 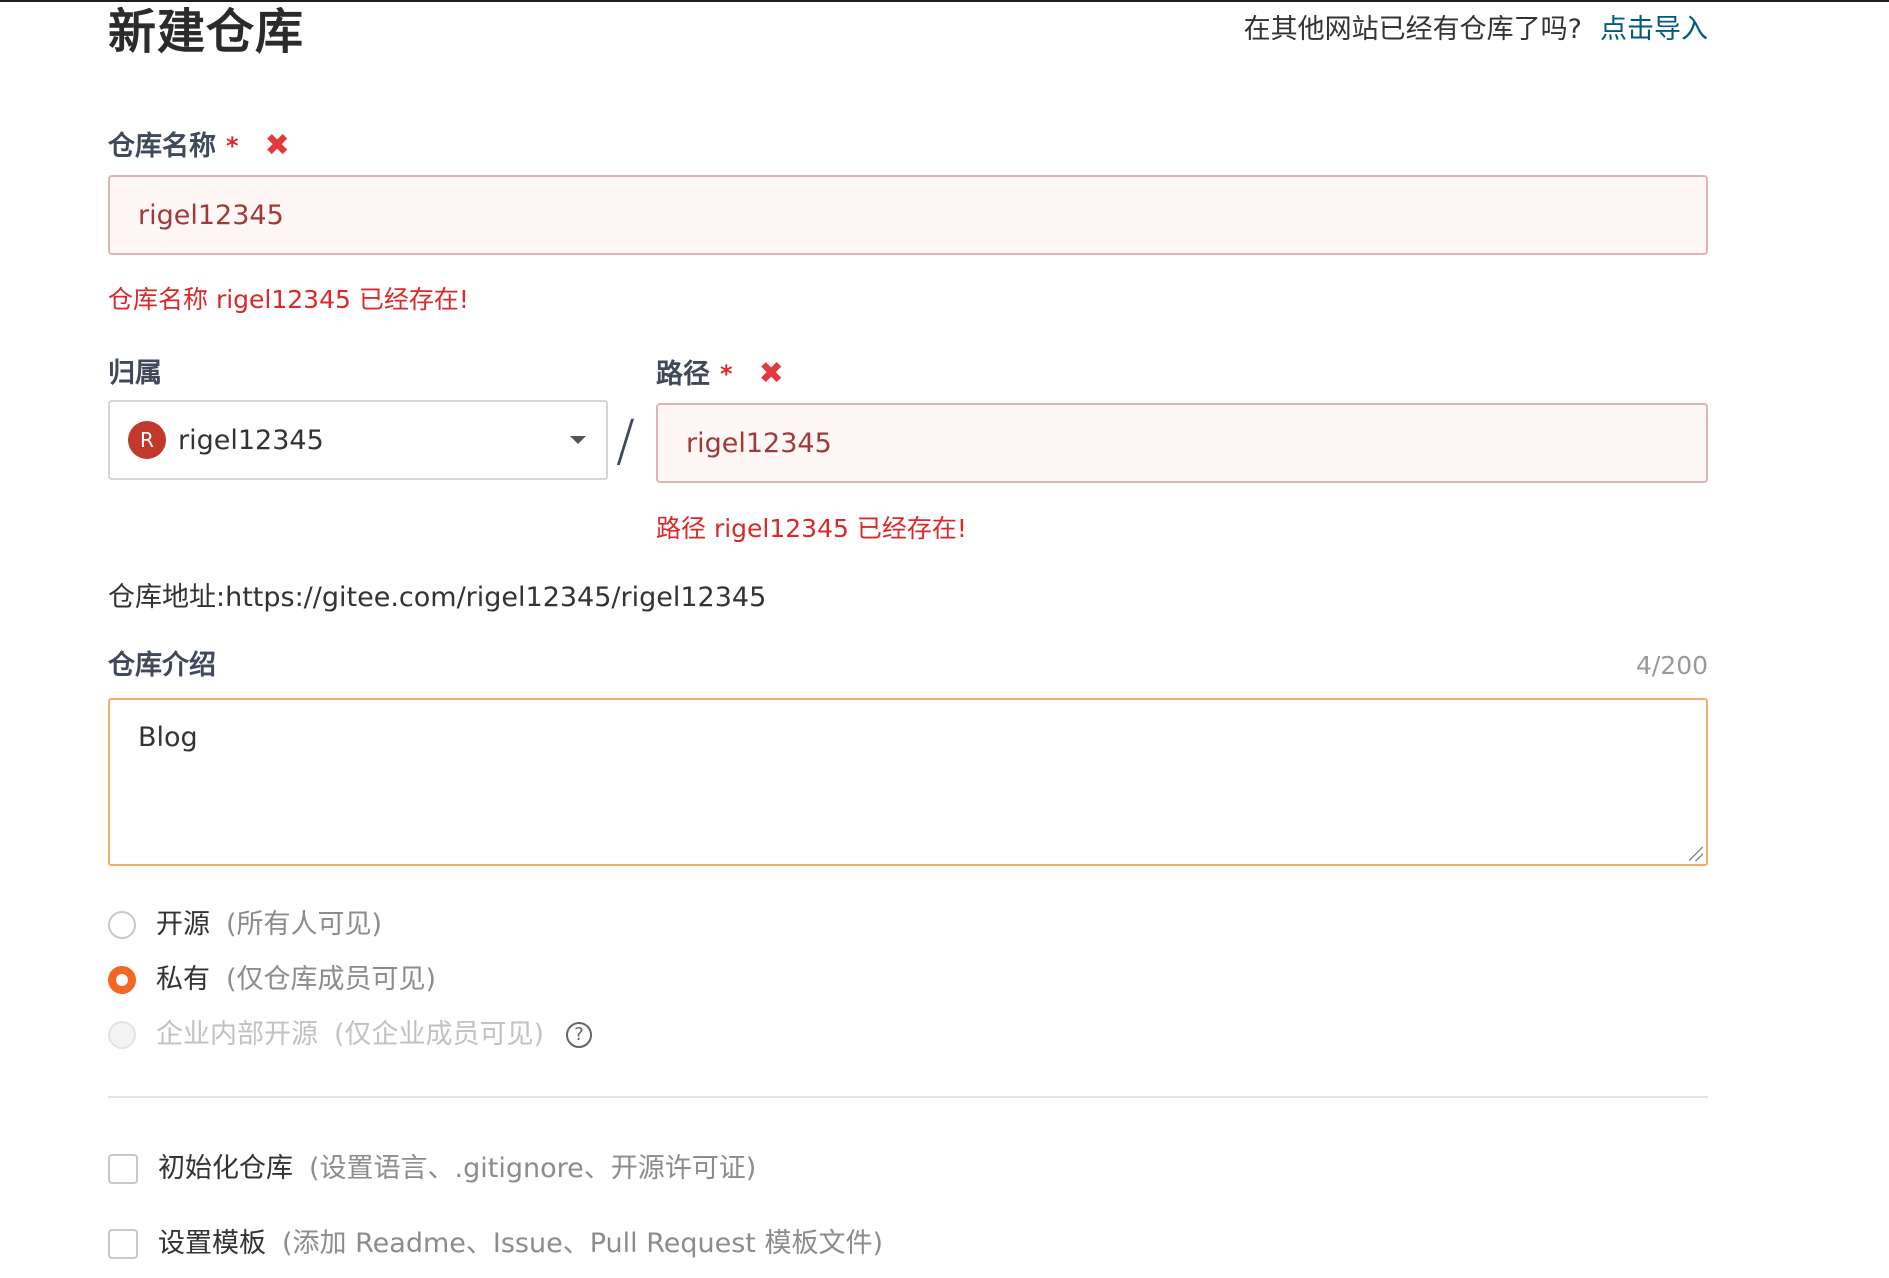 I want to click on radio-enterprise-label: 企业内部开源, so click(x=237, y=1034).